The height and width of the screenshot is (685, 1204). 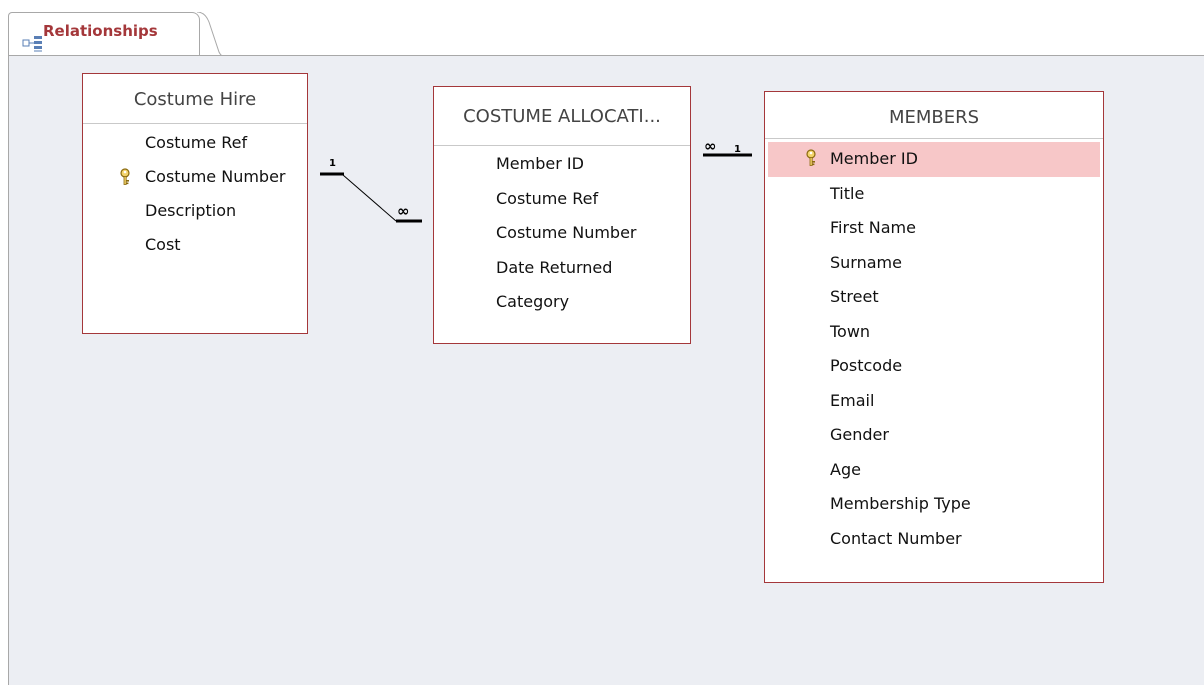 I want to click on field-town: Town, so click(x=934, y=332).